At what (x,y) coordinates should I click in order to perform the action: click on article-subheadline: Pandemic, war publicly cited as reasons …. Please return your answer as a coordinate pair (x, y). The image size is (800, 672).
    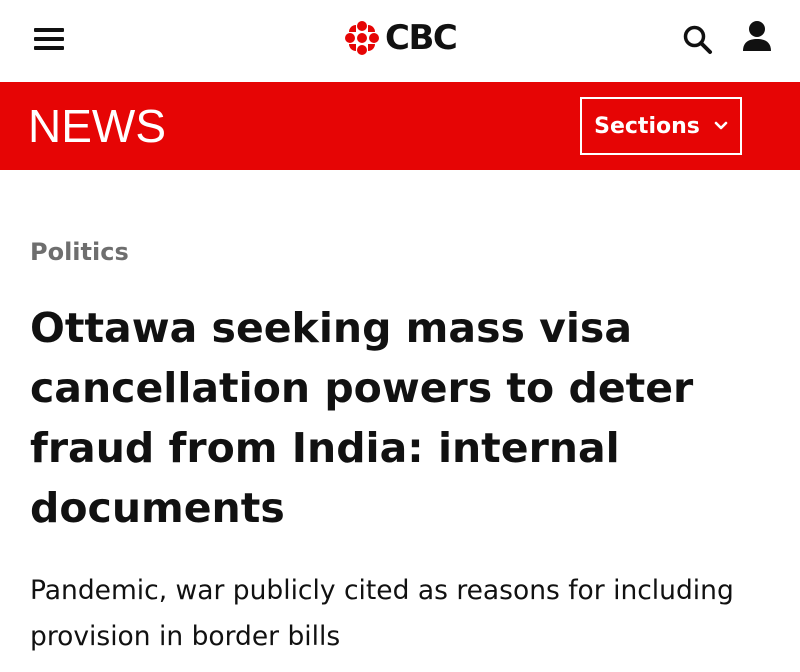
    Looking at the image, I should click on (382, 613).